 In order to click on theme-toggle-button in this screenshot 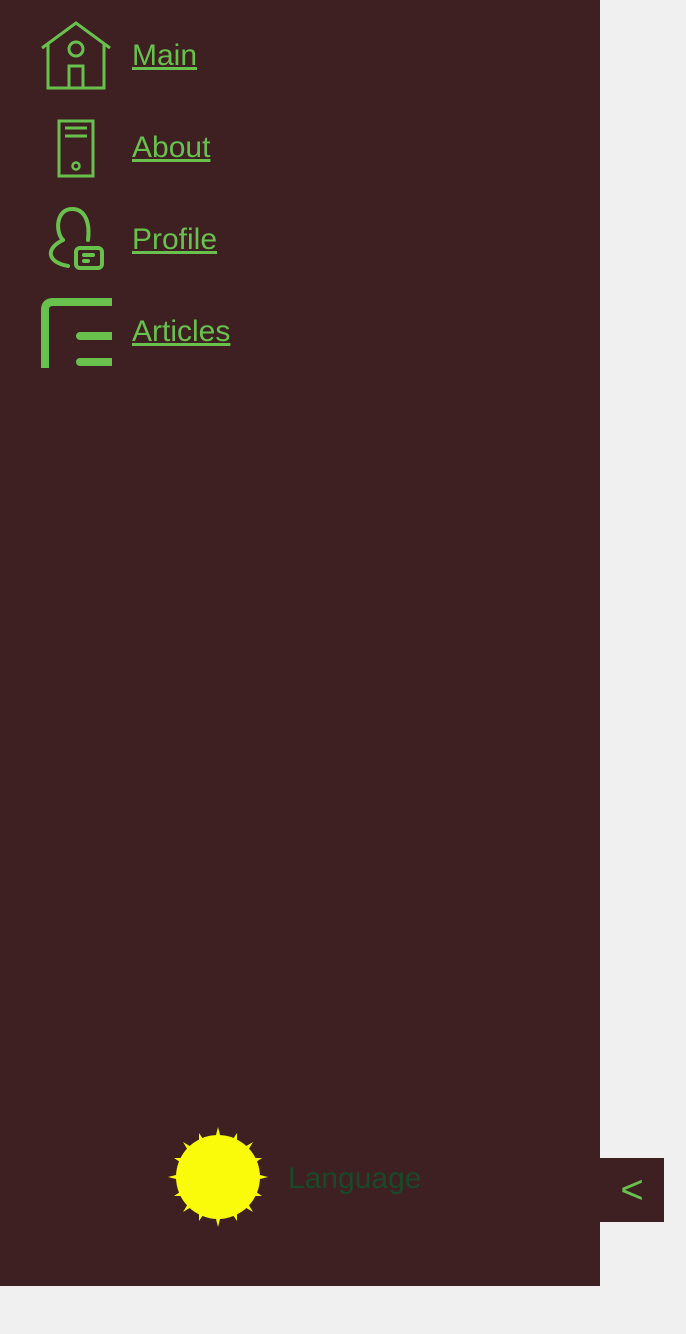, I will do `click(218, 1179)`.